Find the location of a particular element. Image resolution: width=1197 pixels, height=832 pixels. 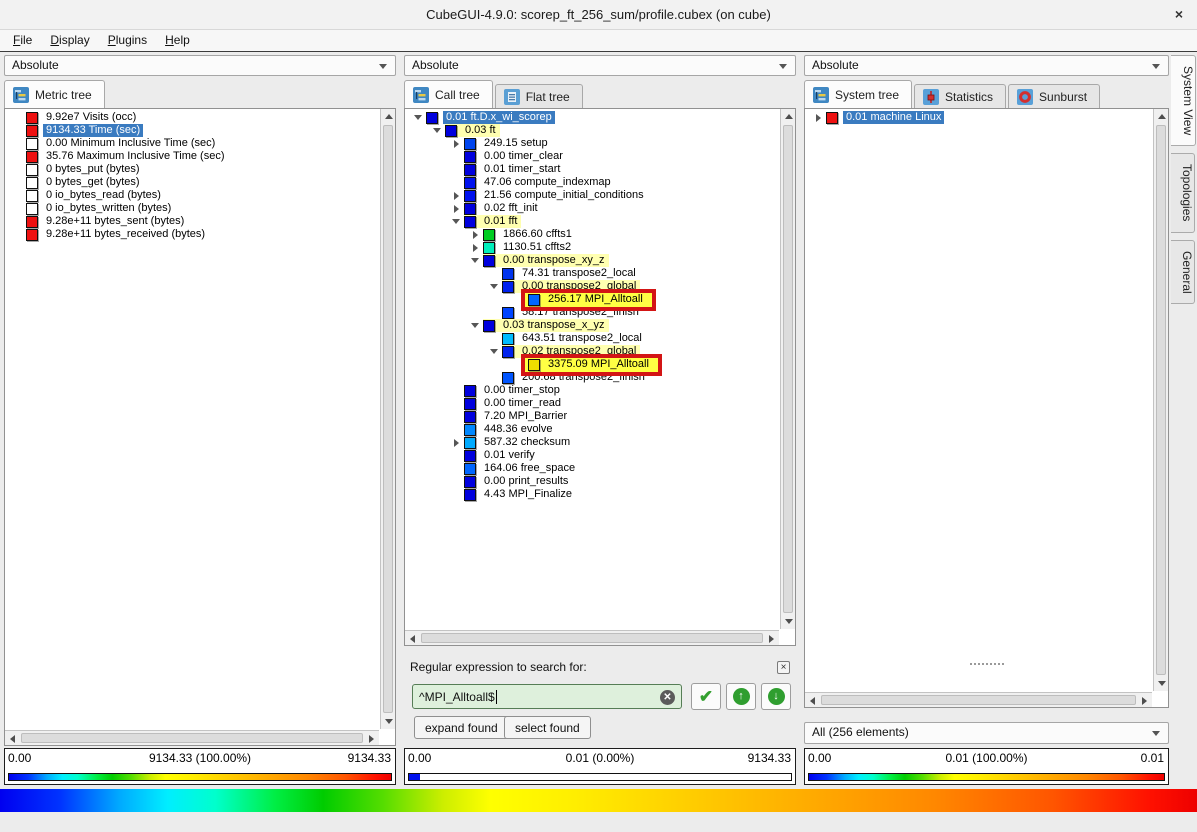

node-label: 0.00 print_results is located at coordinates (526, 481).